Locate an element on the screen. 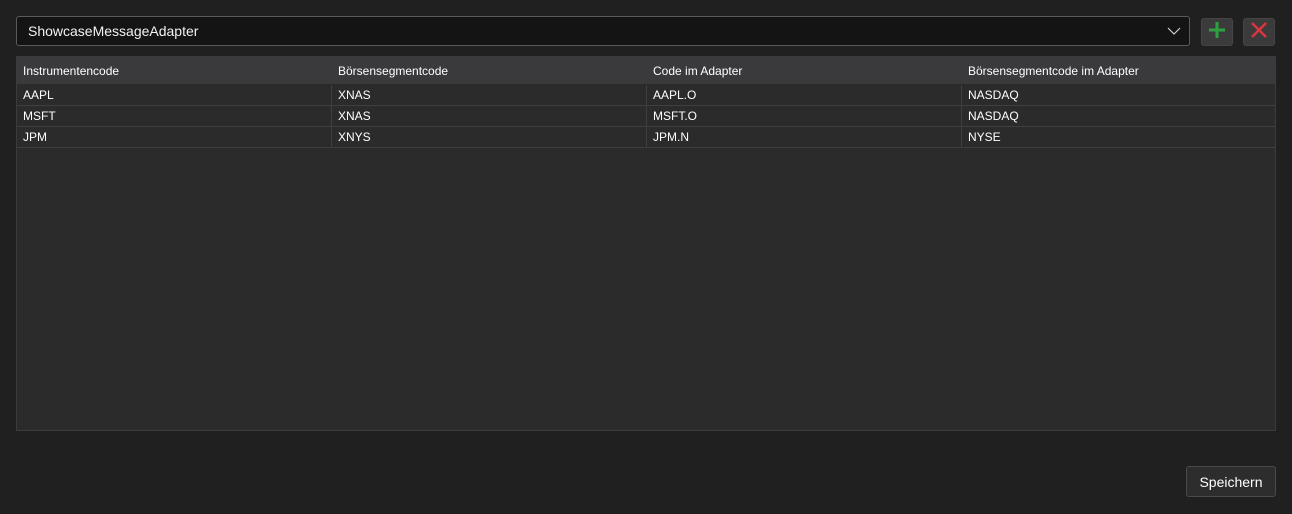 The height and width of the screenshot is (514, 1292). table-cell: MSFT is located at coordinates (174, 116).